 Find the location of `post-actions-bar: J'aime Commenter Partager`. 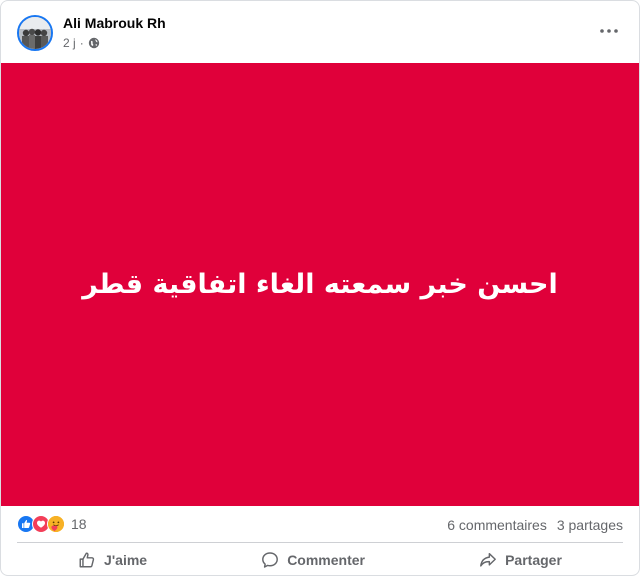

post-actions-bar: J'aime Commenter Partager is located at coordinates (320, 559).